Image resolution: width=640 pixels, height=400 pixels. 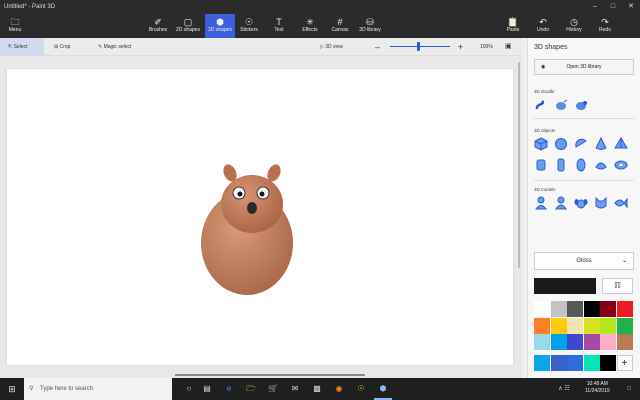 I want to click on chevron-down-icon: ⌄, so click(x=624, y=261).